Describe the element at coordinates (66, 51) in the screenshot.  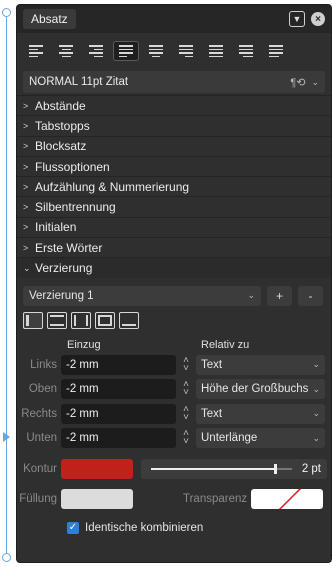
I see `align-center-icon` at that location.